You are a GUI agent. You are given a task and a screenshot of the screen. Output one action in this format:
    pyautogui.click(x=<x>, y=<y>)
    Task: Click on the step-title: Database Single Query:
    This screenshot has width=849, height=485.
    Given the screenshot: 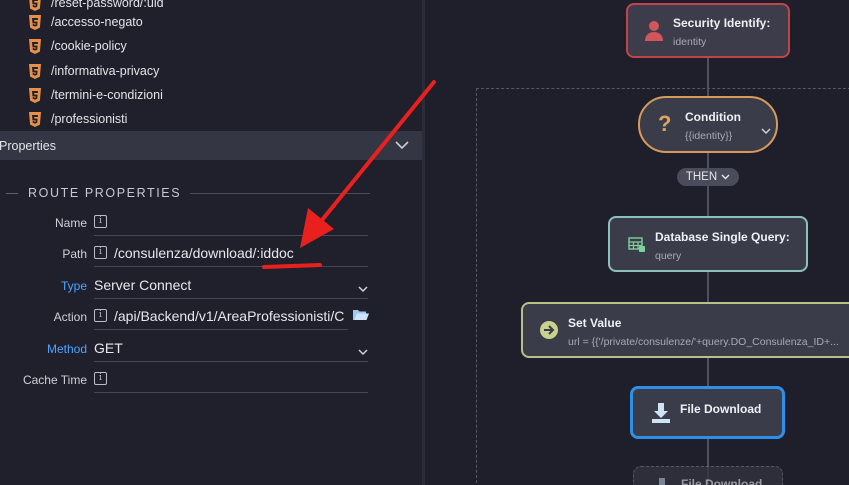 What is the action you would take?
    pyautogui.click(x=722, y=237)
    